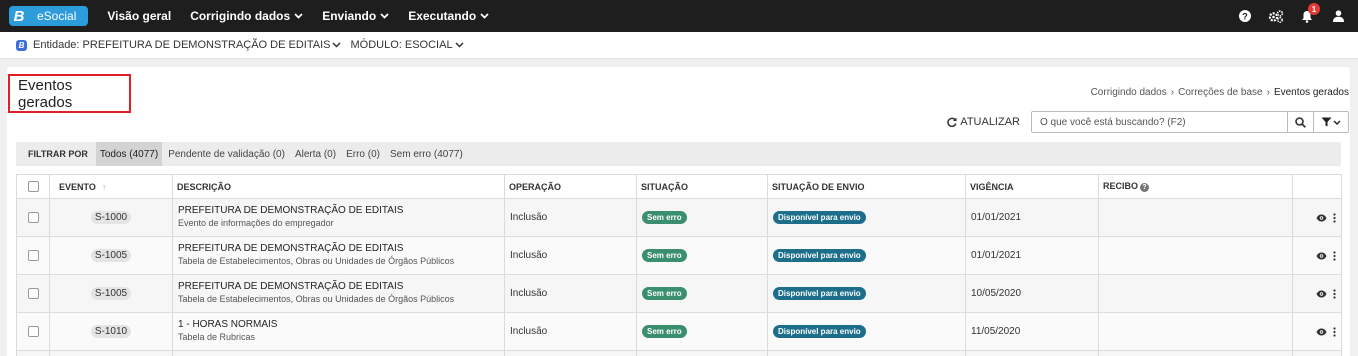 This screenshot has height=356, width=1358. I want to click on filter-alerta: Alerta (0), so click(315, 154).